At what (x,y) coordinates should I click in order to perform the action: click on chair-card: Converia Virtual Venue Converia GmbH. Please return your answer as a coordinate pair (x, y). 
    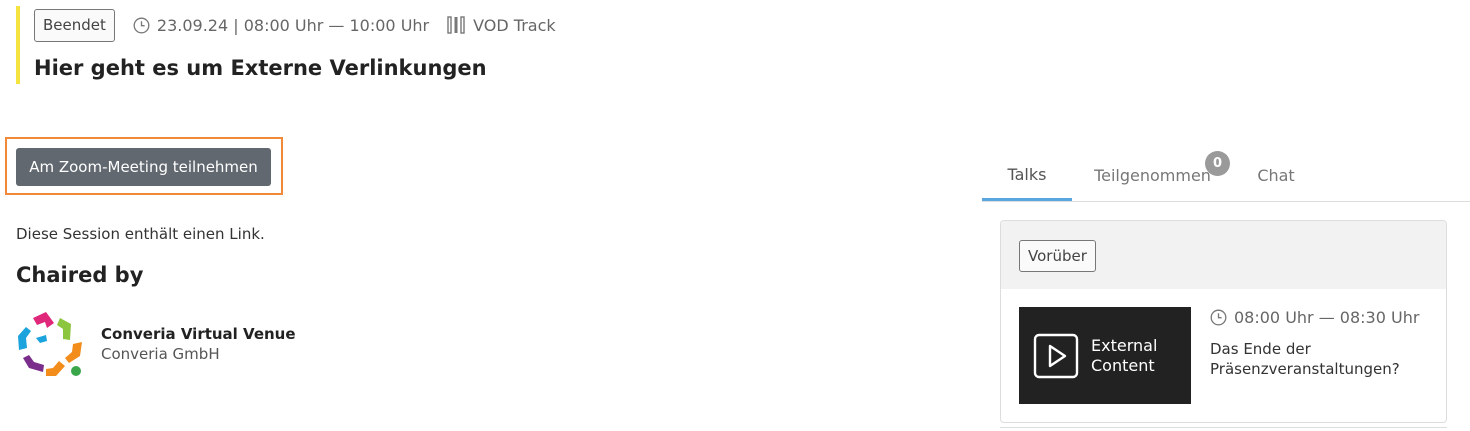
    Looking at the image, I should click on (156, 344).